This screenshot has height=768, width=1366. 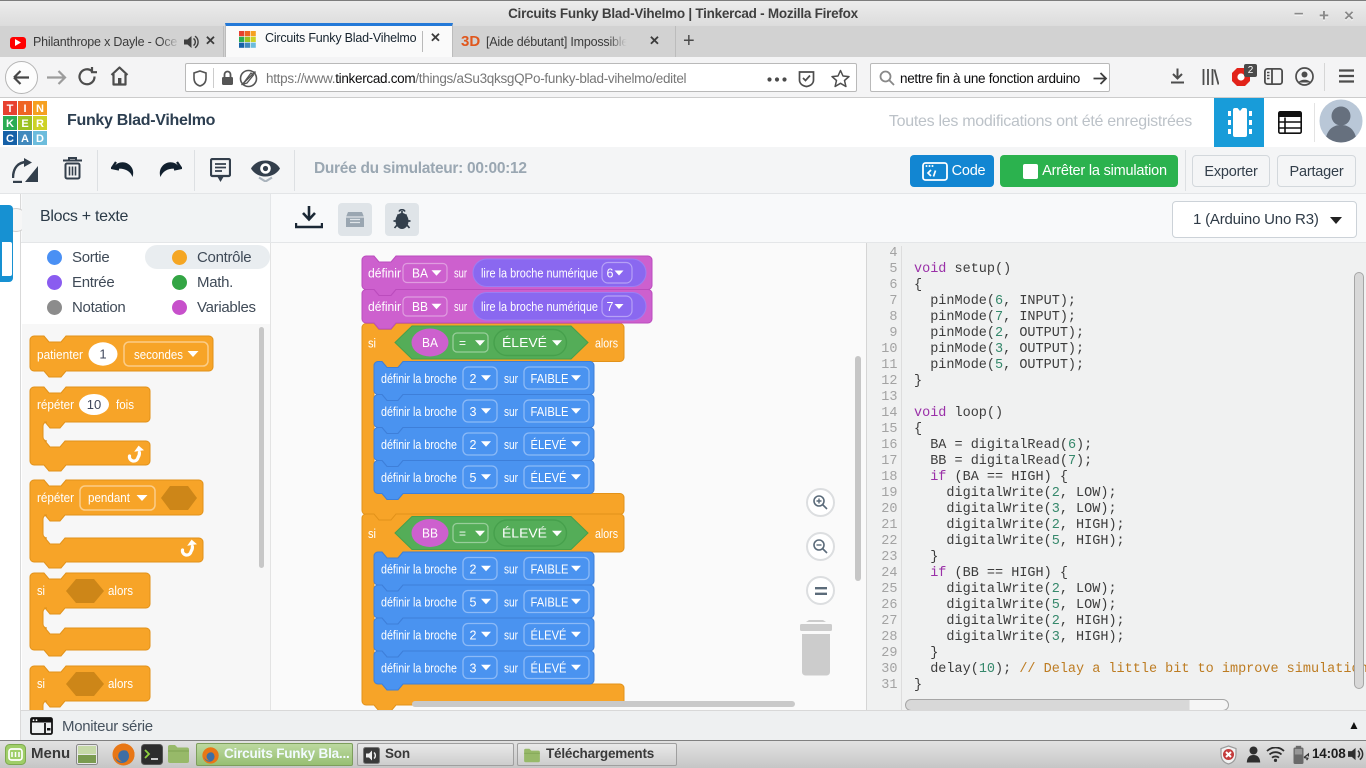 What do you see at coordinates (10, 109) in the screenshot?
I see `svg-text: T` at bounding box center [10, 109].